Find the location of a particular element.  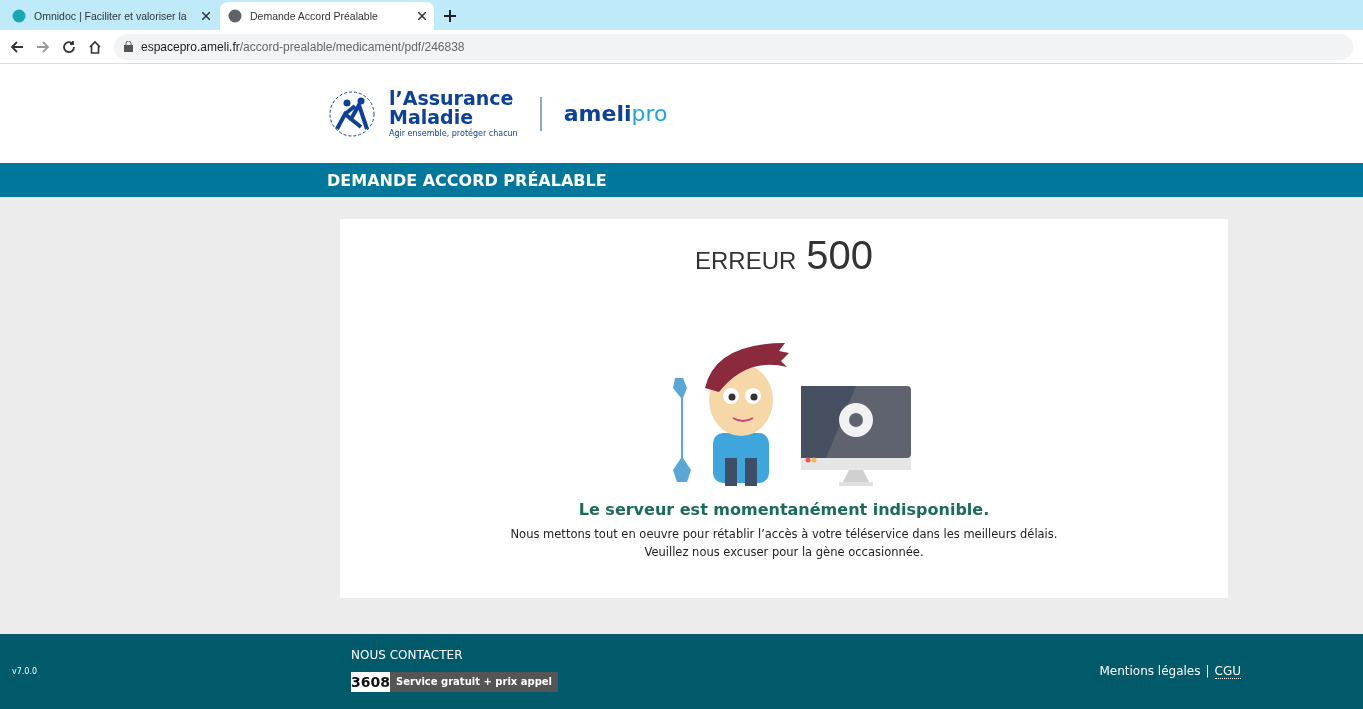

brand-name: l’Assurance is located at coordinates (452, 98).